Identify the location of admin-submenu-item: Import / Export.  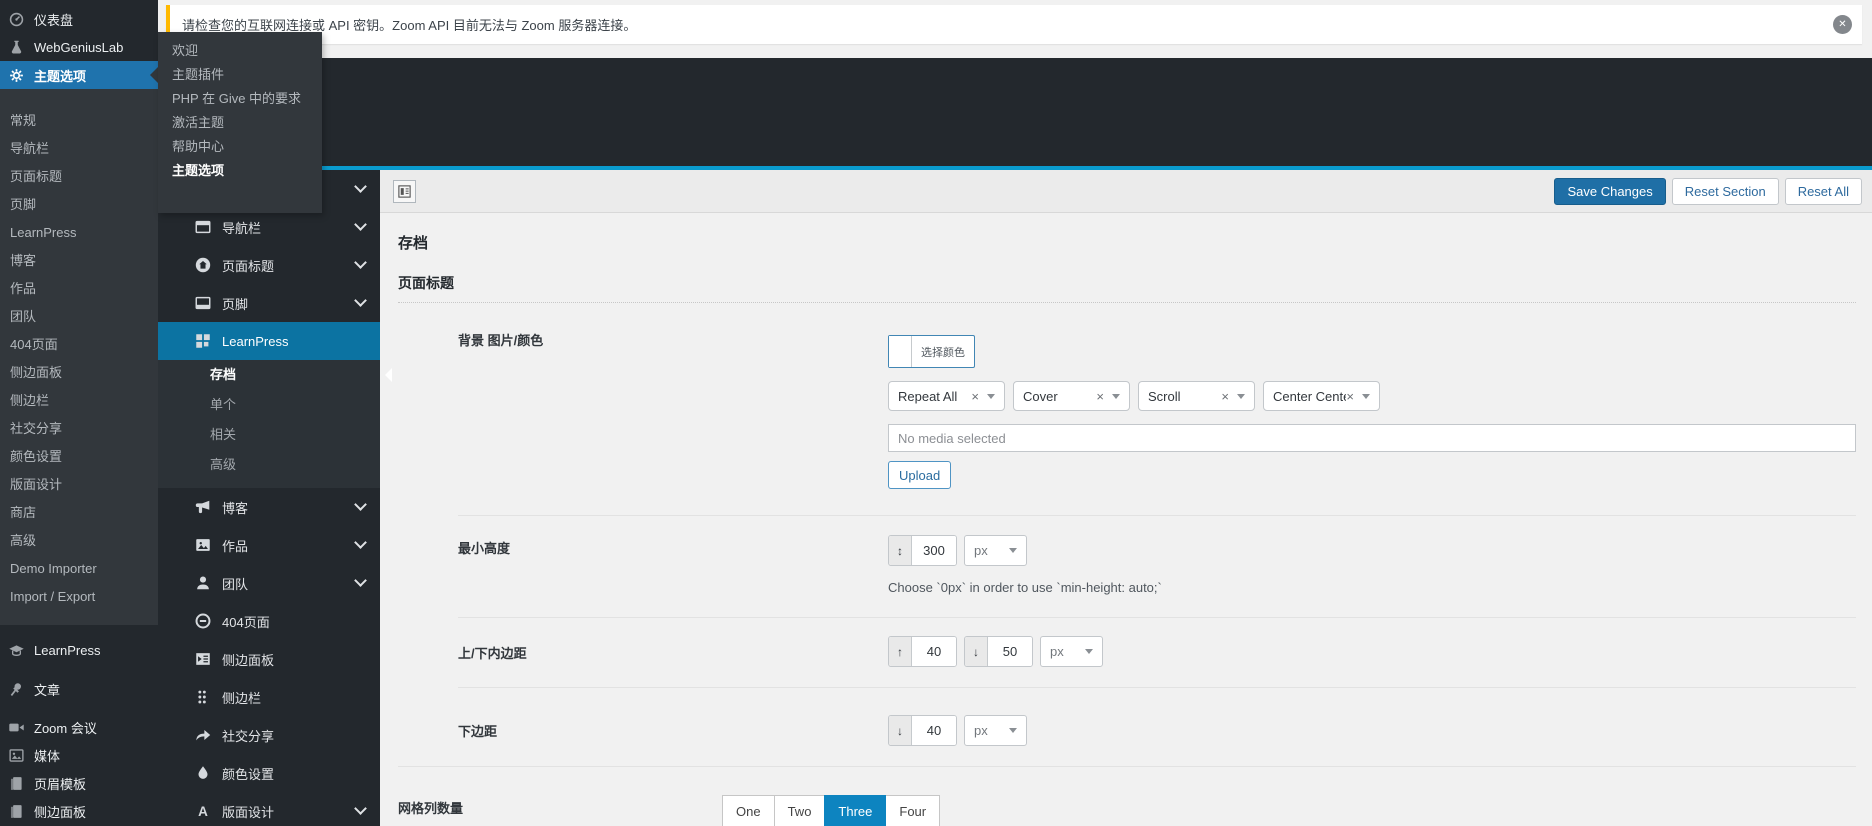
(84, 597).